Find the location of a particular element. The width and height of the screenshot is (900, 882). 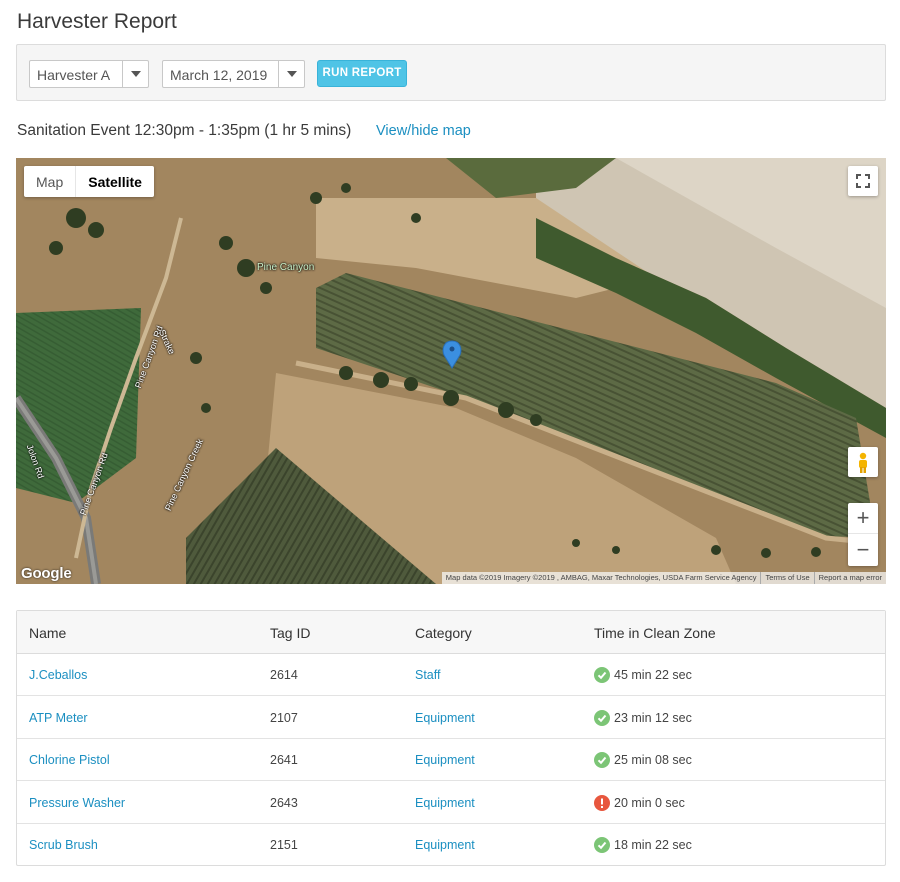

date-select: March 12, 2019 is located at coordinates (233, 74).